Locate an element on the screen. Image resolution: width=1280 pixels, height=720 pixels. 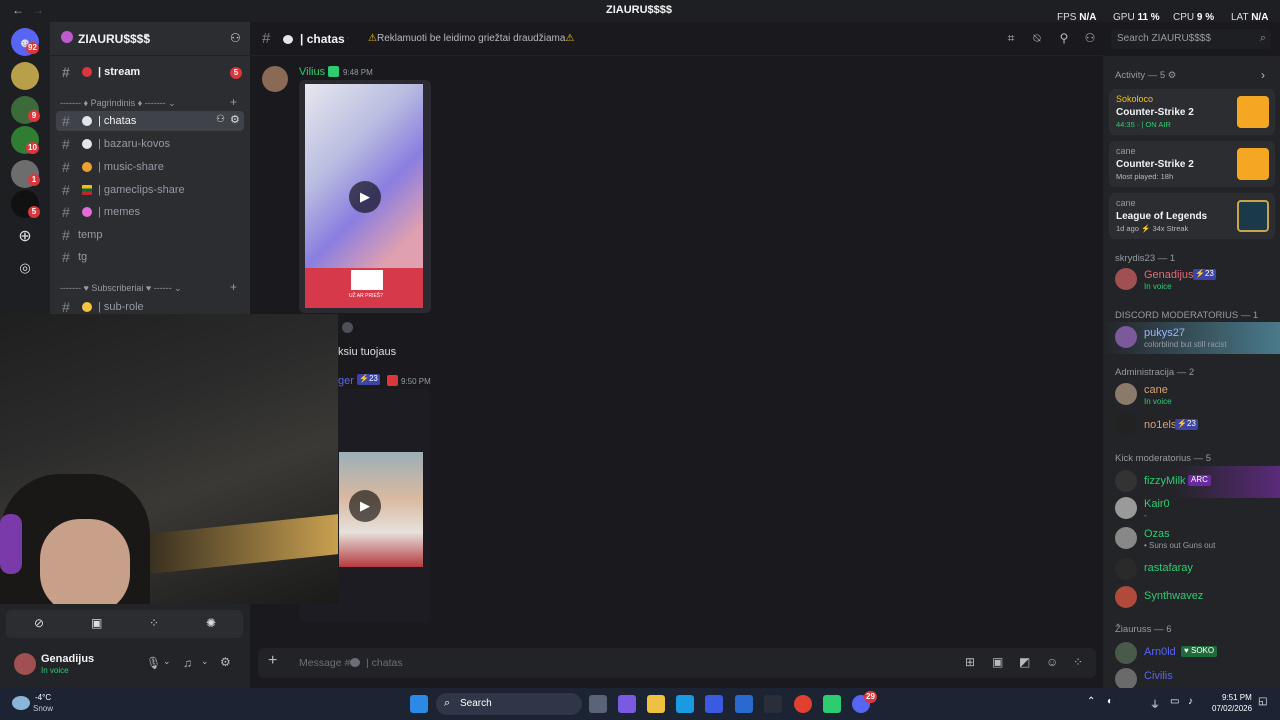
file-explorer-icon is located at coordinates (656, 704).